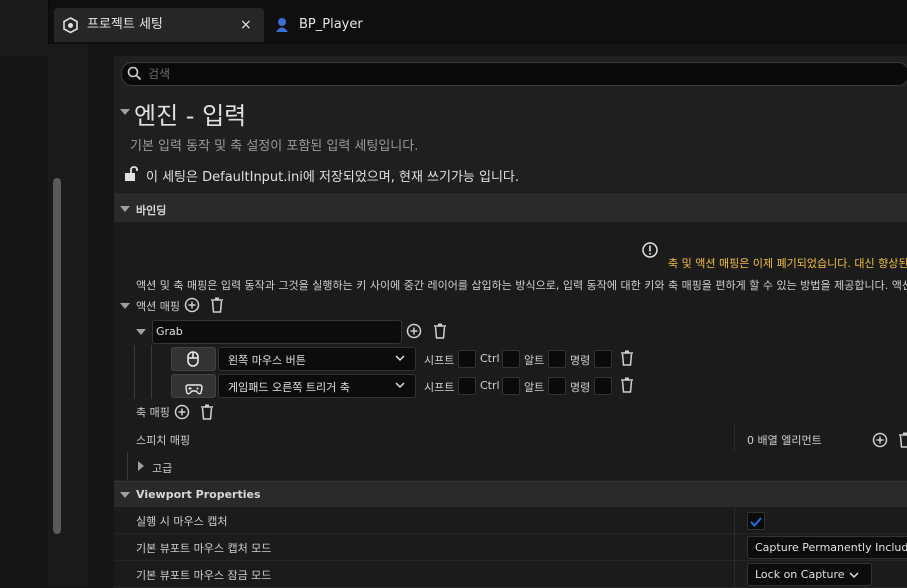 The image size is (907, 588). What do you see at coordinates (510, 412) in the screenshot?
I see `axis-mappings-row: 축 매핑` at bounding box center [510, 412].